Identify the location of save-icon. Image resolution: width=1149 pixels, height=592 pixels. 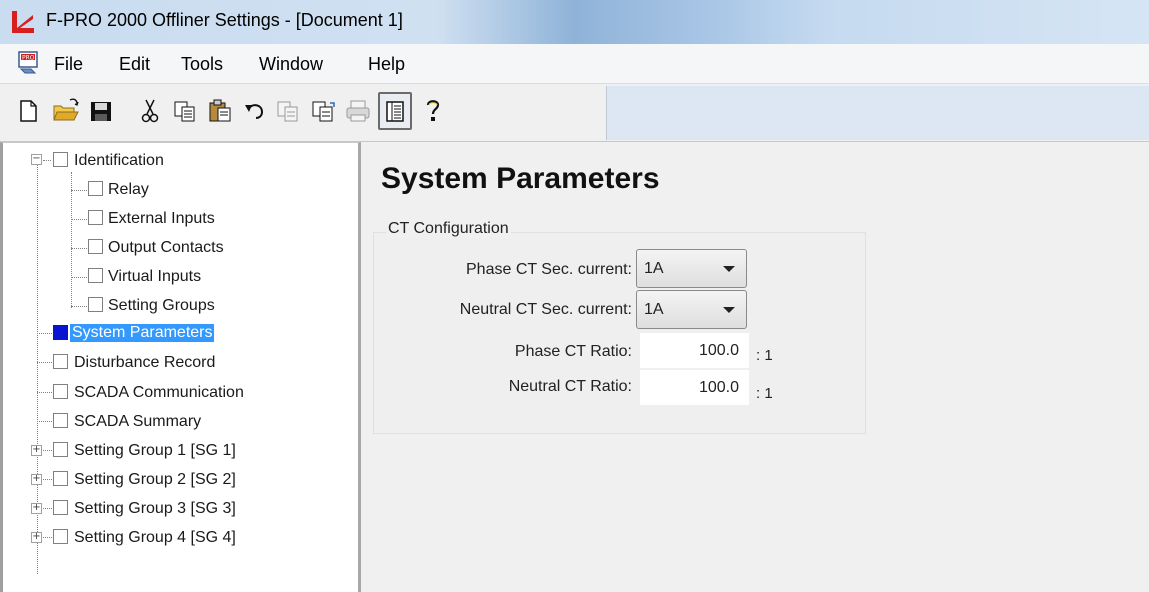
(101, 111).